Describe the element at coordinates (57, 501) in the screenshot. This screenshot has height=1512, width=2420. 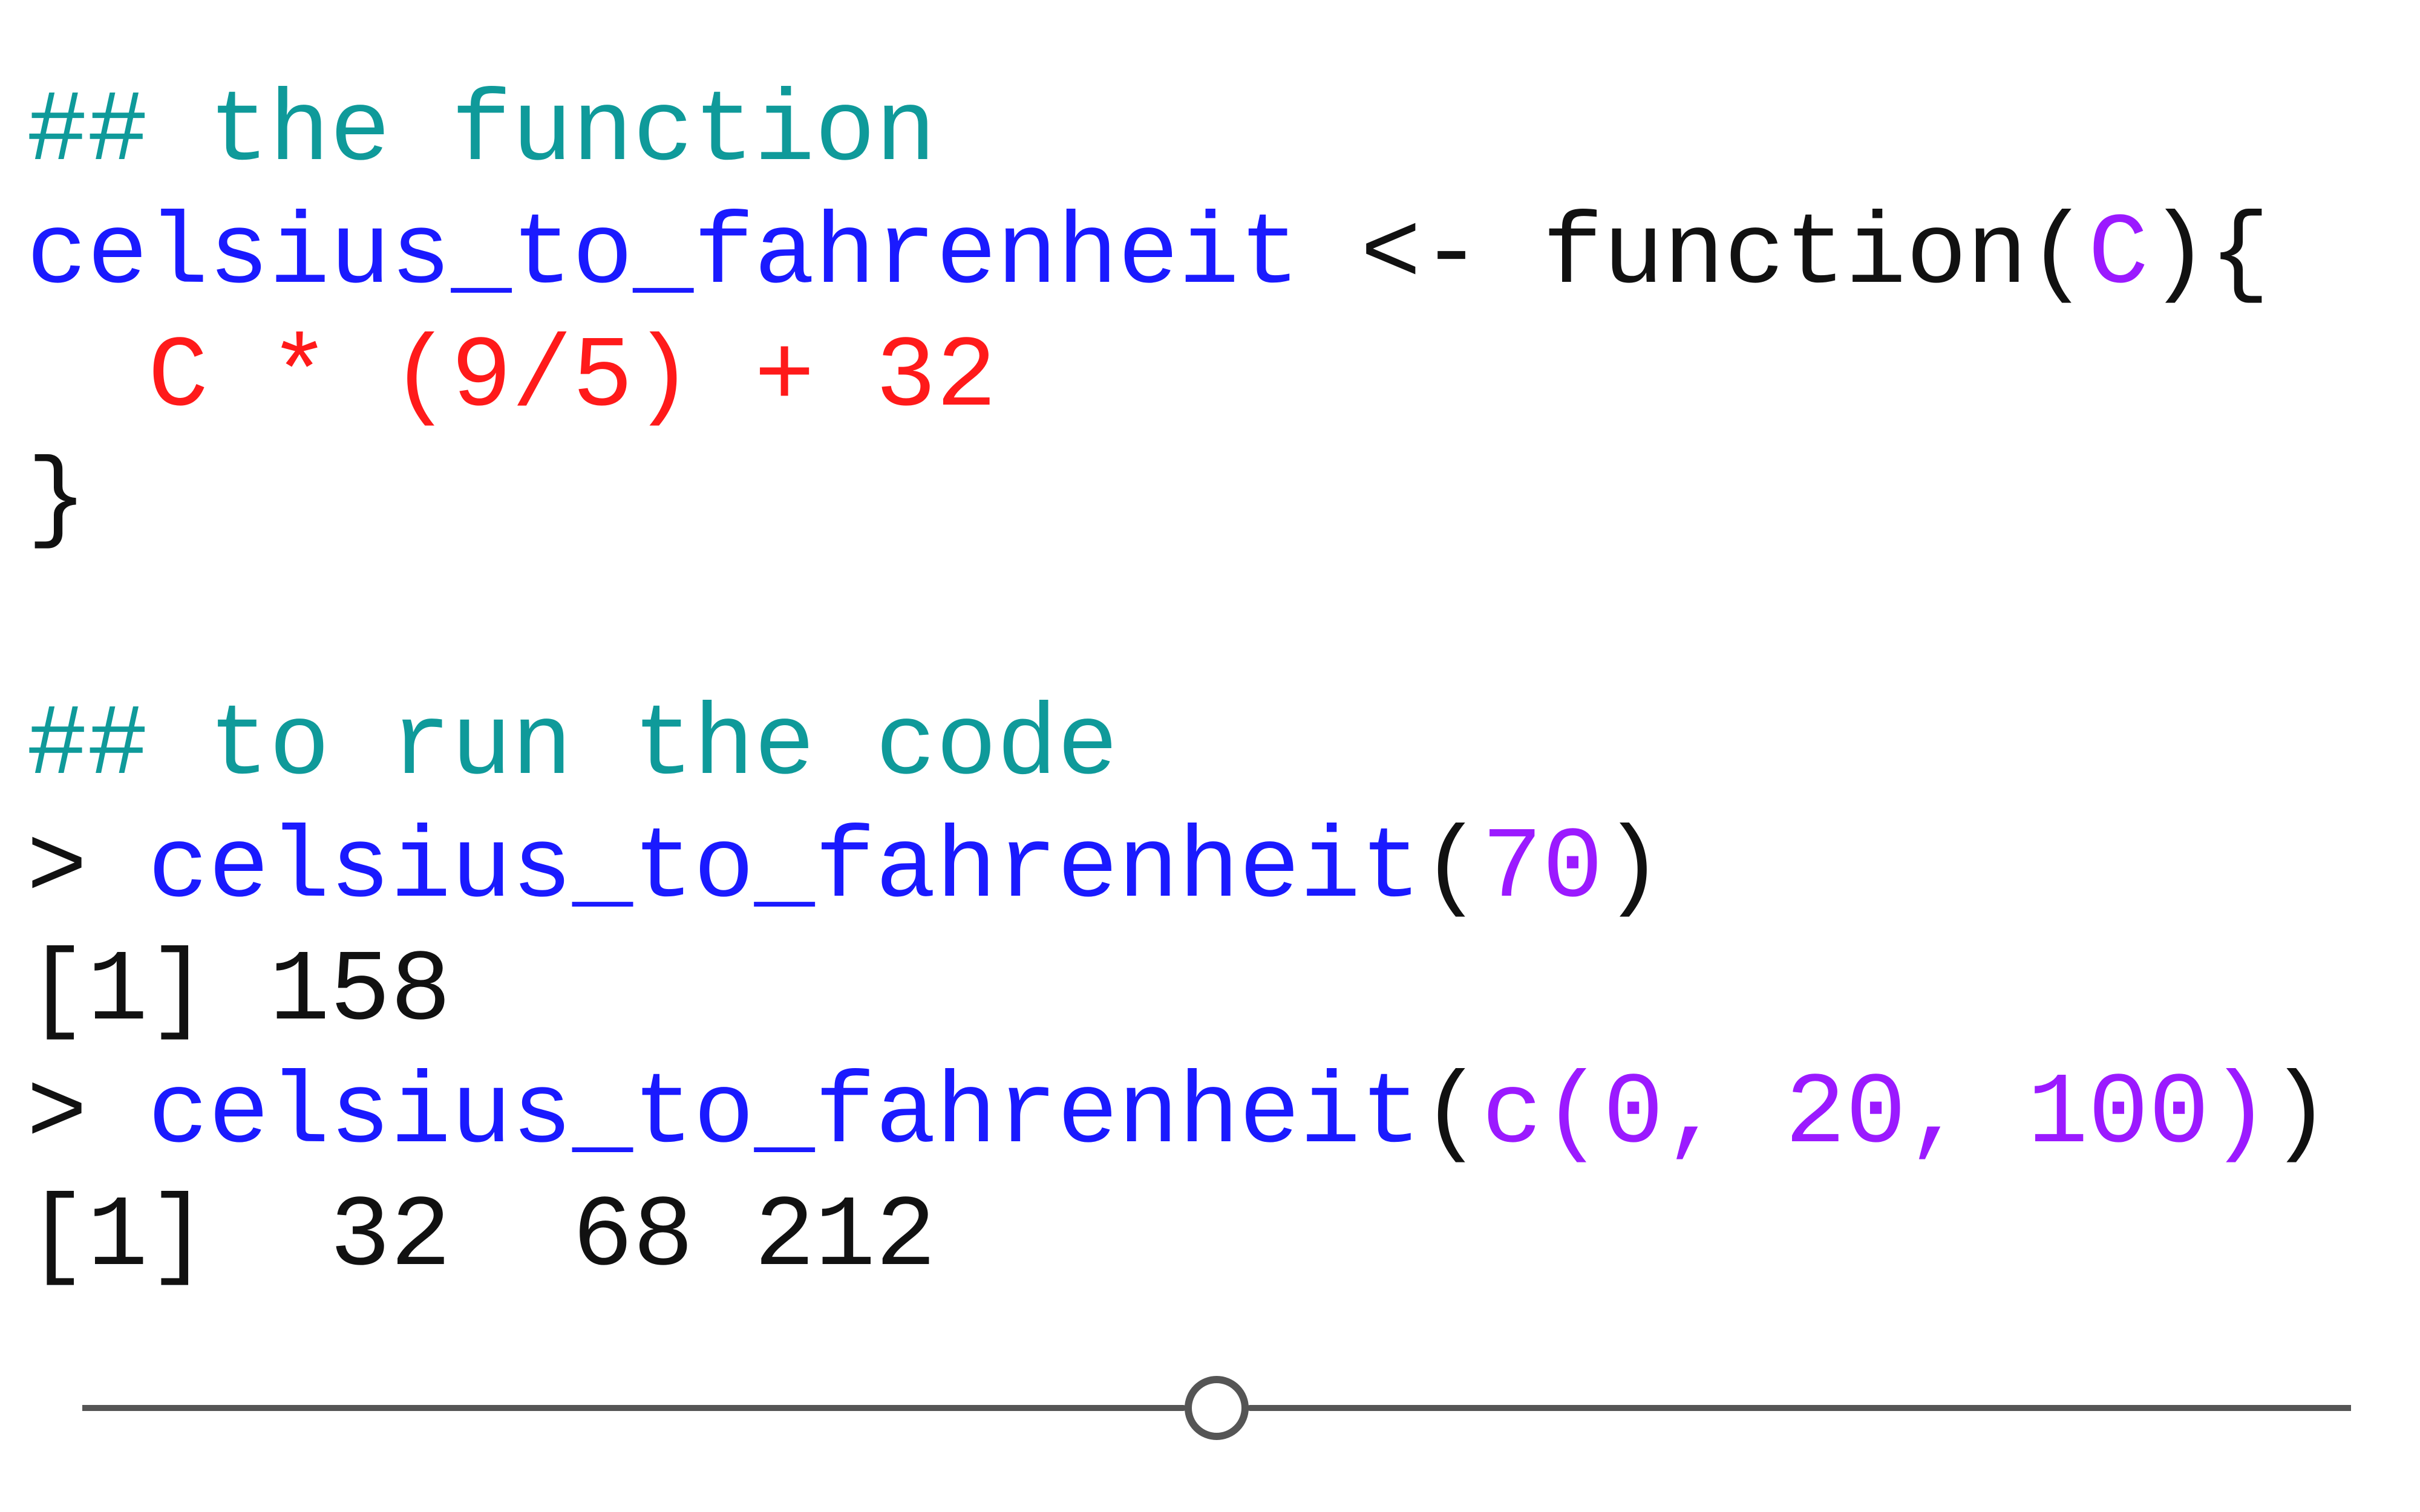
I see `code-token-default: }` at that location.